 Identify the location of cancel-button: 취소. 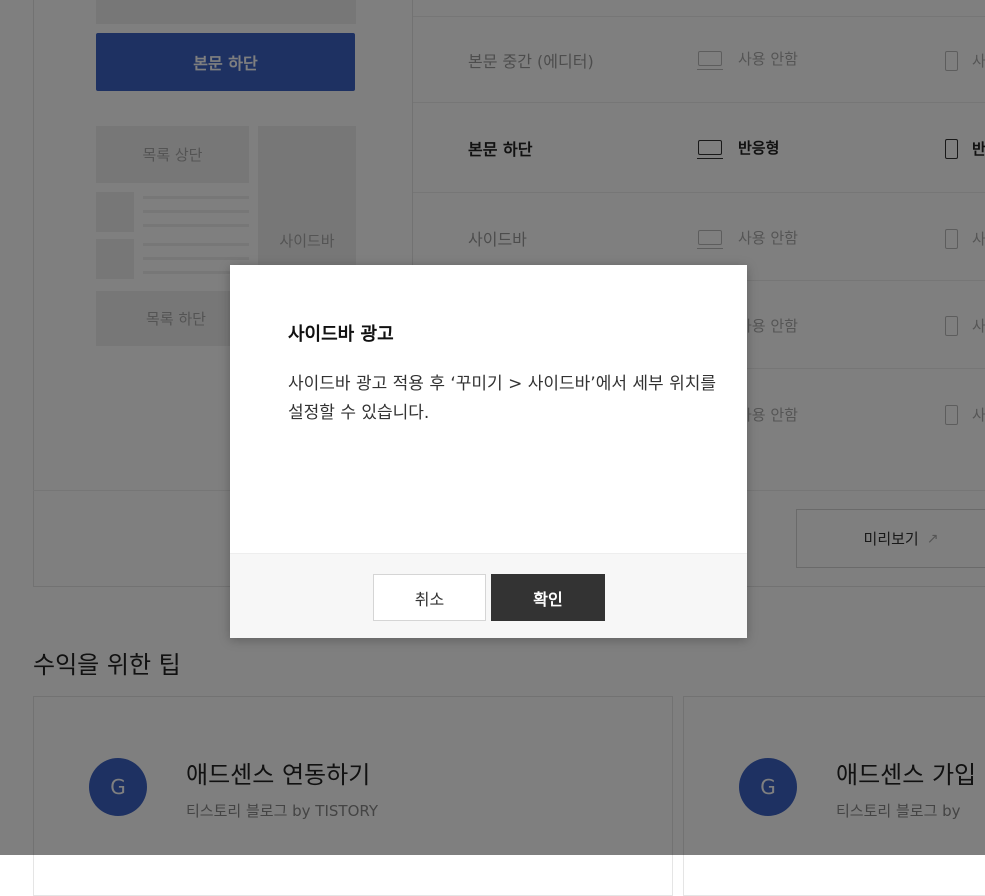
(429, 597).